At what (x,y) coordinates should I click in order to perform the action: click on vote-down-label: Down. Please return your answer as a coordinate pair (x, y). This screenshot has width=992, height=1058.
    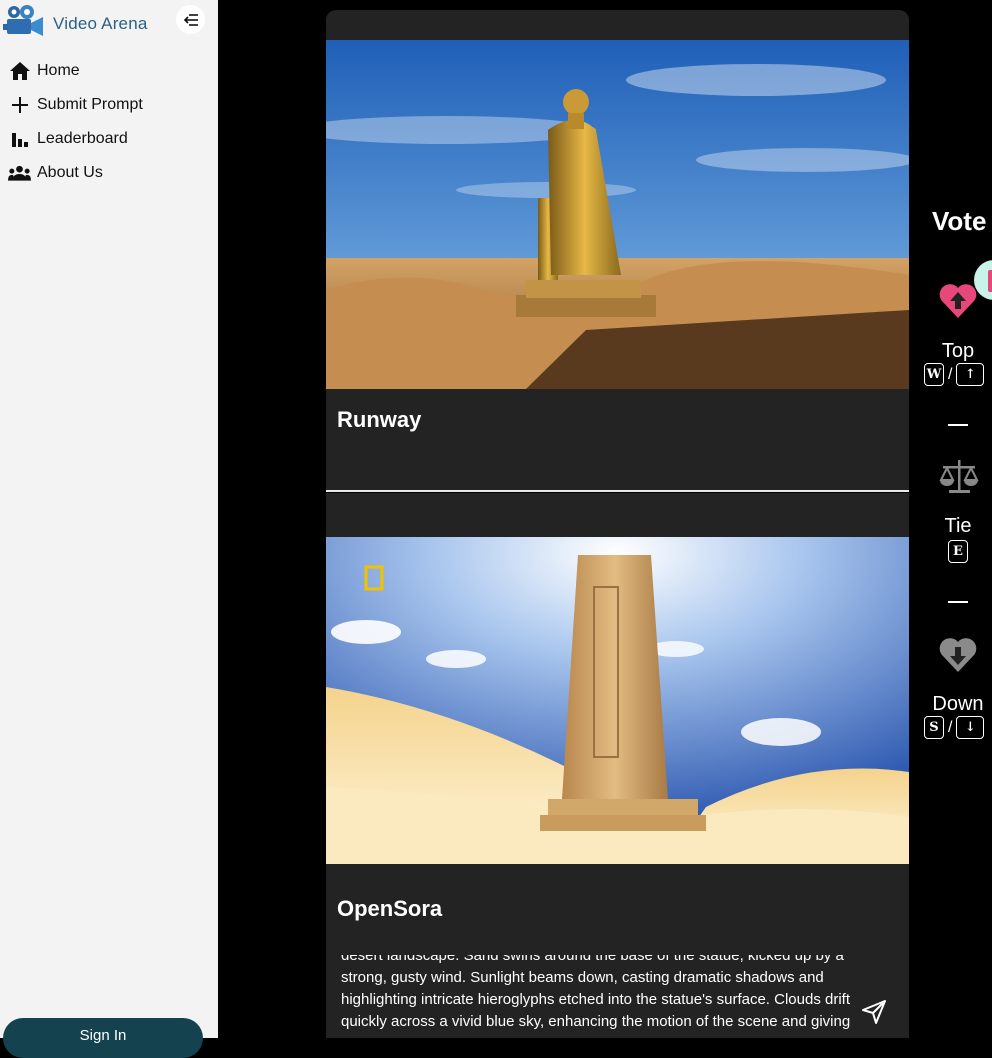
    Looking at the image, I should click on (958, 704).